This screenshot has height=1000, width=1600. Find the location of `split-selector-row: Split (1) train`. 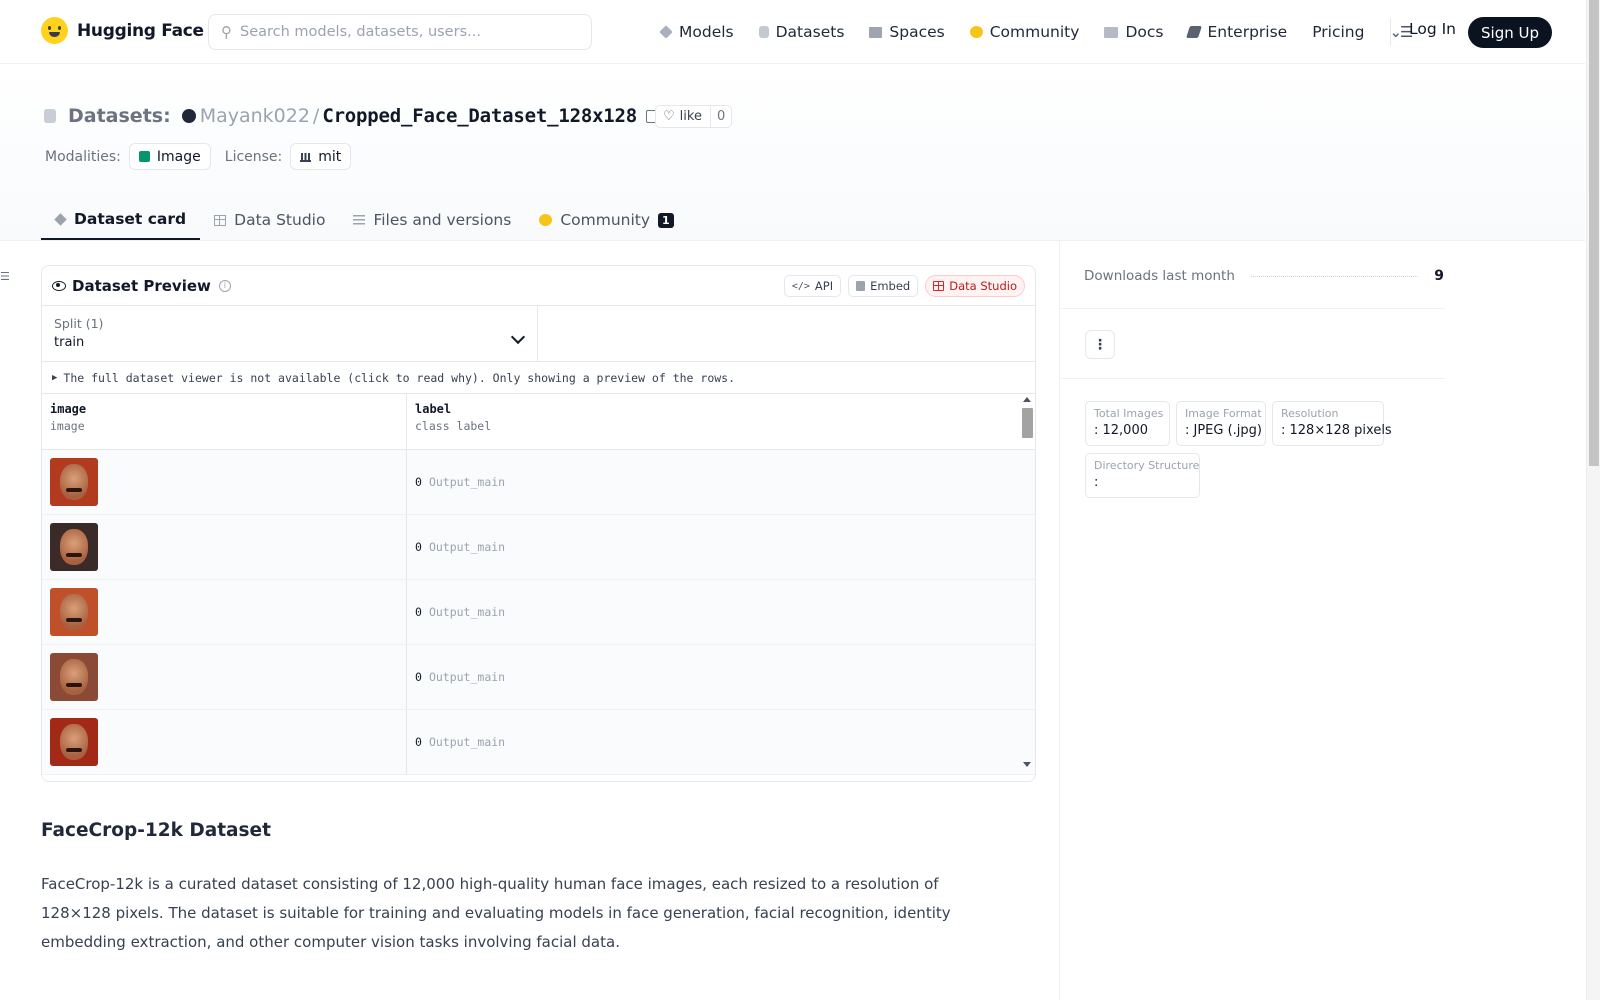

split-selector-row: Split (1) train is located at coordinates (538, 334).